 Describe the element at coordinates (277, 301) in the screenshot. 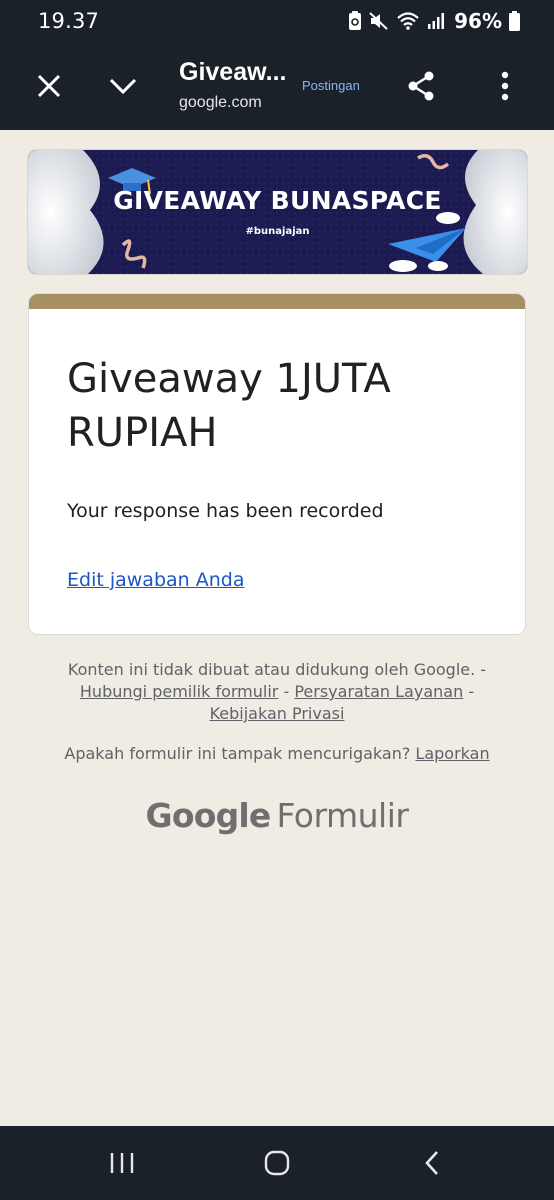

I see `card-accent-bar` at that location.